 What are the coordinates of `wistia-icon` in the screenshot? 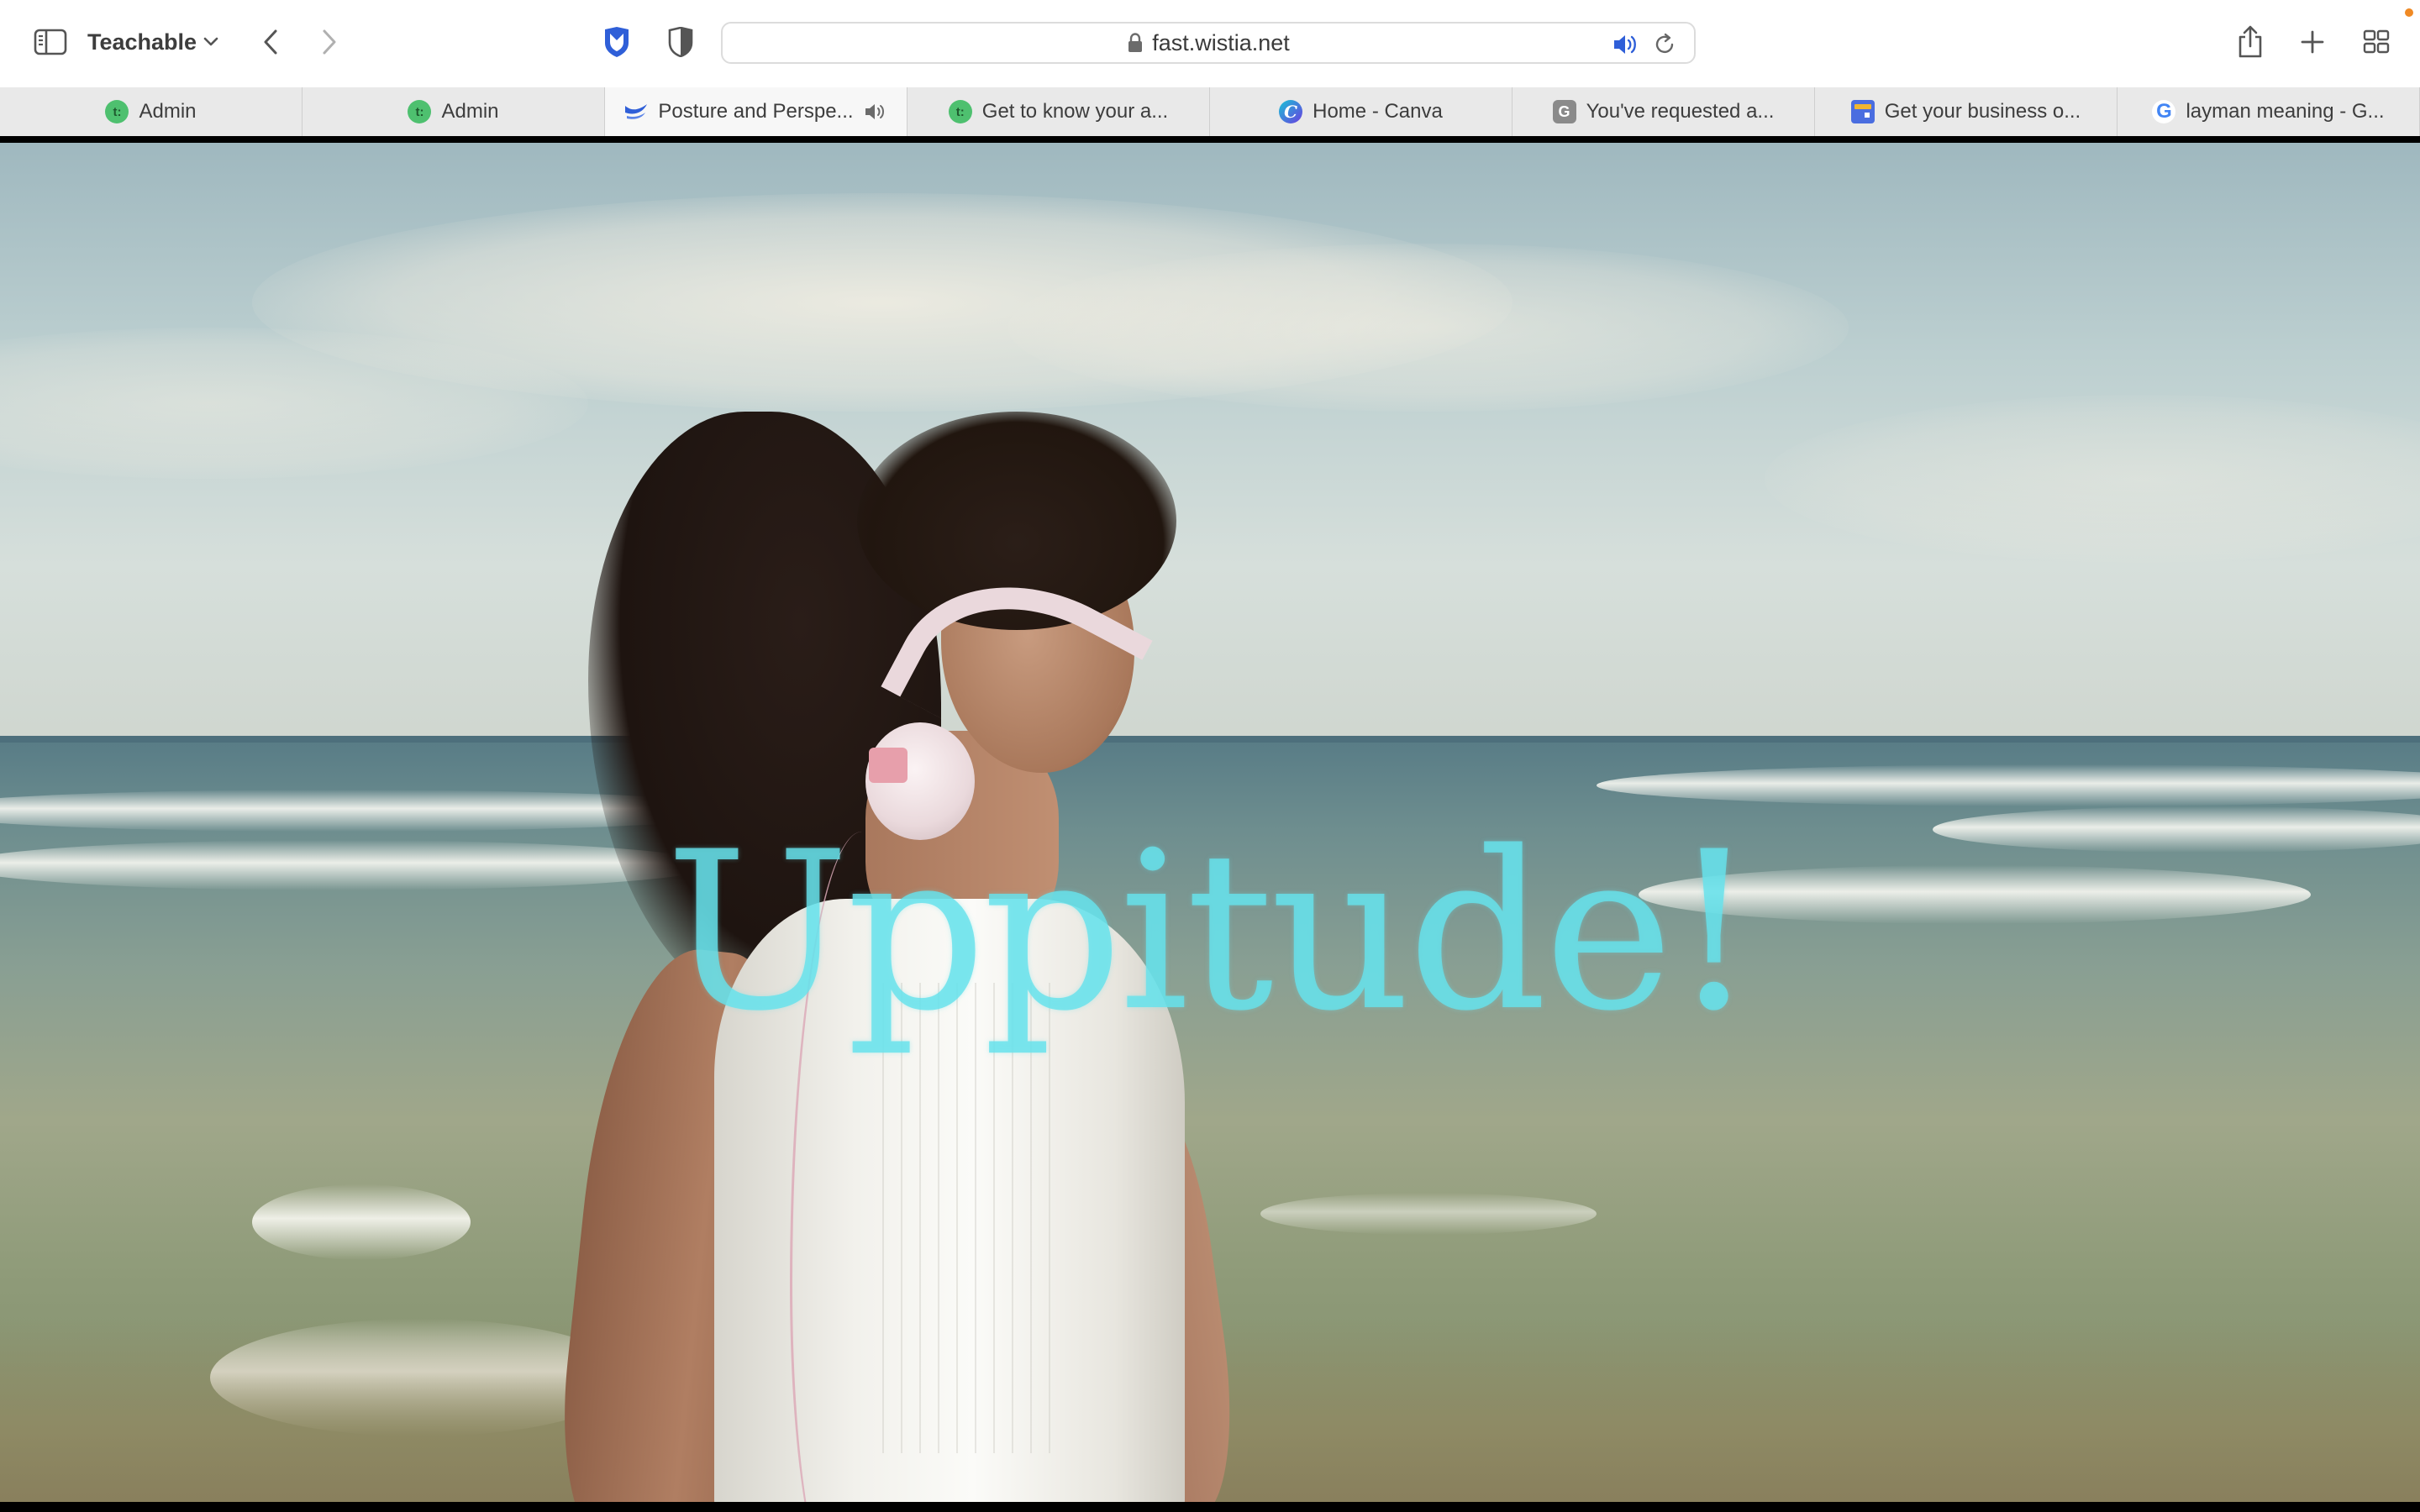 It's located at (636, 111).